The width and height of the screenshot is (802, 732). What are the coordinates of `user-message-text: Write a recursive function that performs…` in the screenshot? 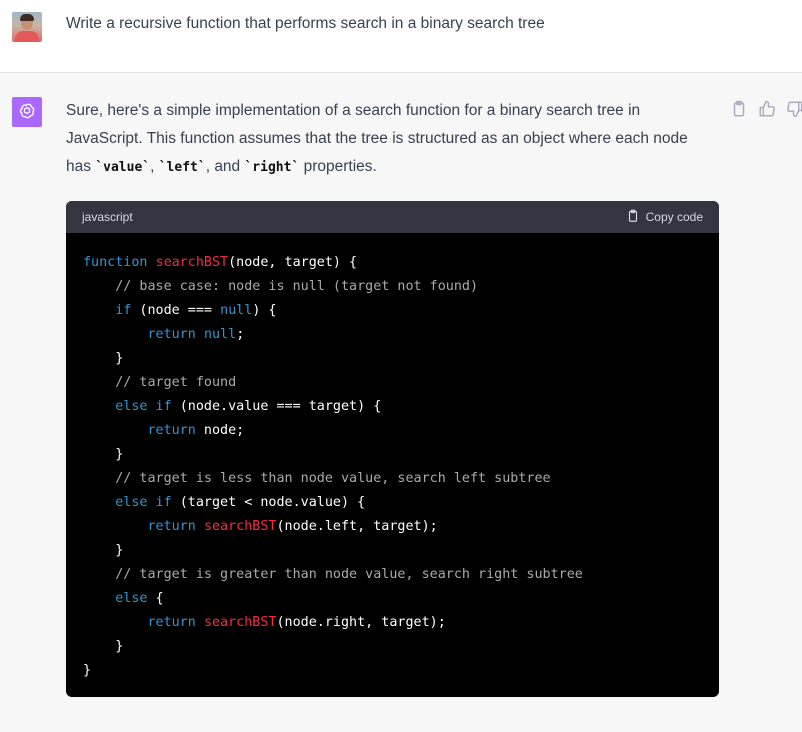 It's located at (305, 23).